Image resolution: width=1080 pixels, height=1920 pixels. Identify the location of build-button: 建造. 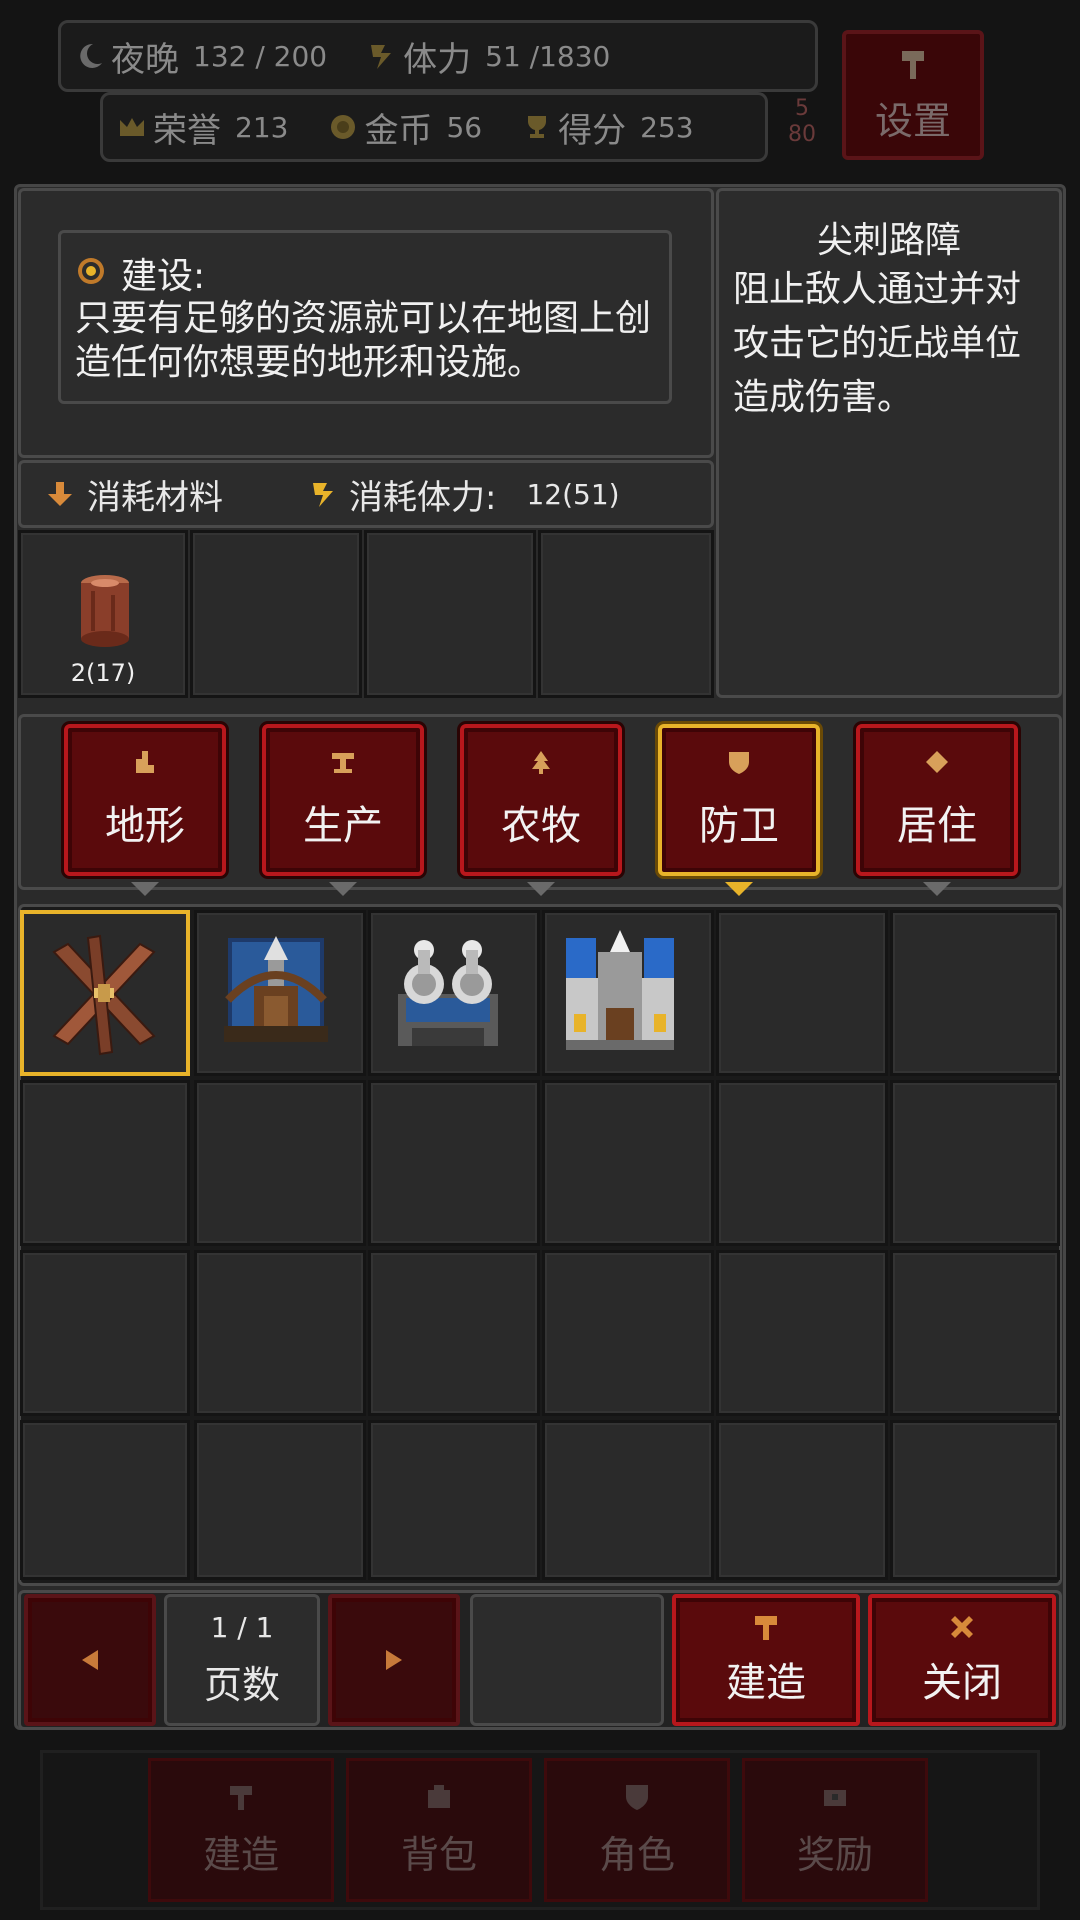
(766, 1660).